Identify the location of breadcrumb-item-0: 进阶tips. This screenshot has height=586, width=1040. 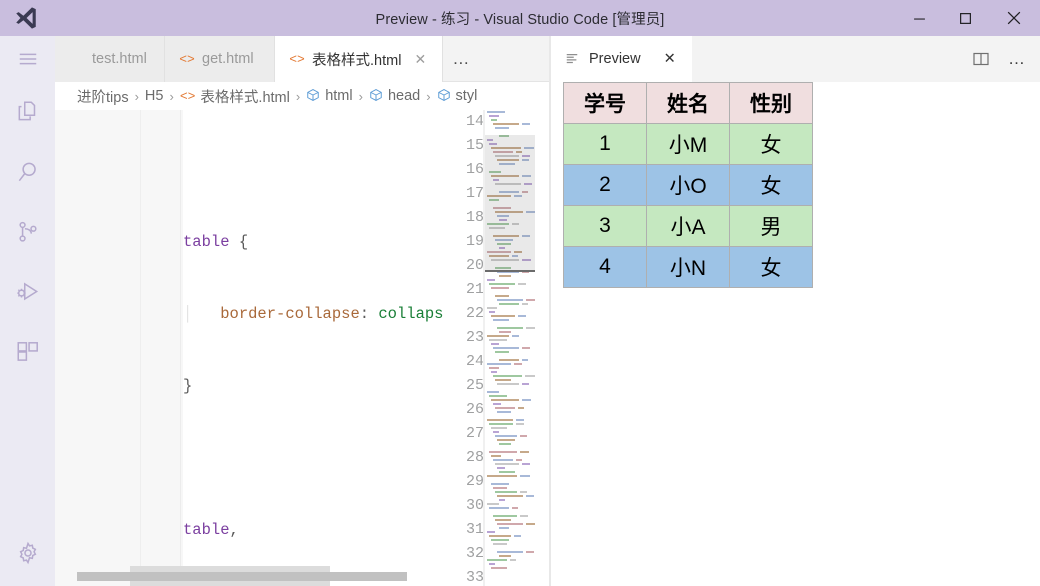
(103, 96).